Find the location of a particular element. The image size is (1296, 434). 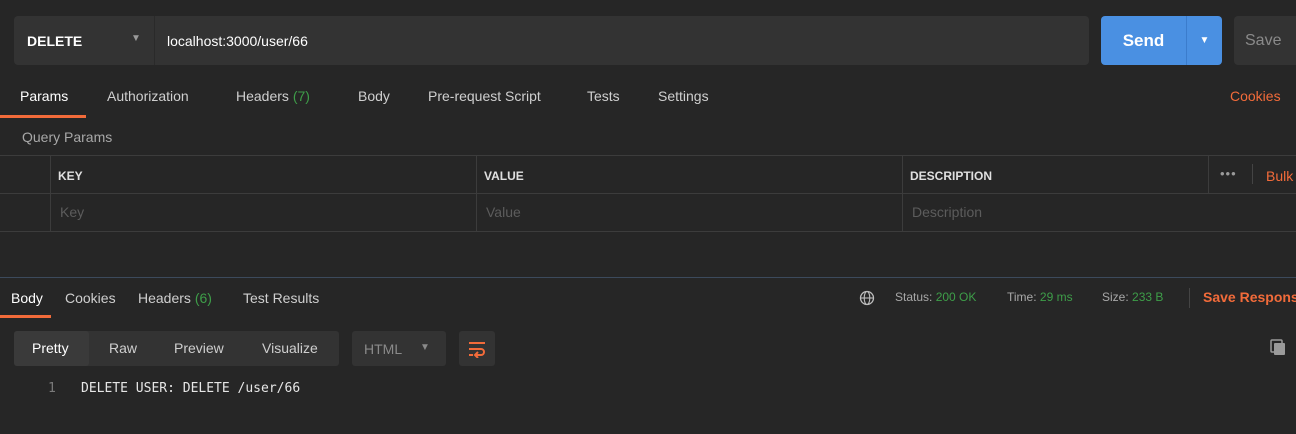

tab-settings: Settings is located at coordinates (683, 103).